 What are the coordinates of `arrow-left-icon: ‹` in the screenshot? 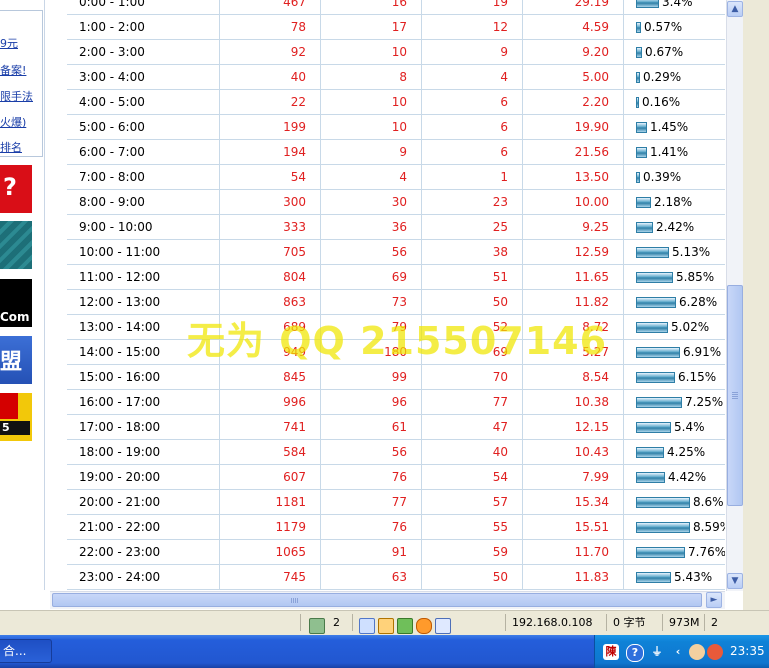 It's located at (678, 652).